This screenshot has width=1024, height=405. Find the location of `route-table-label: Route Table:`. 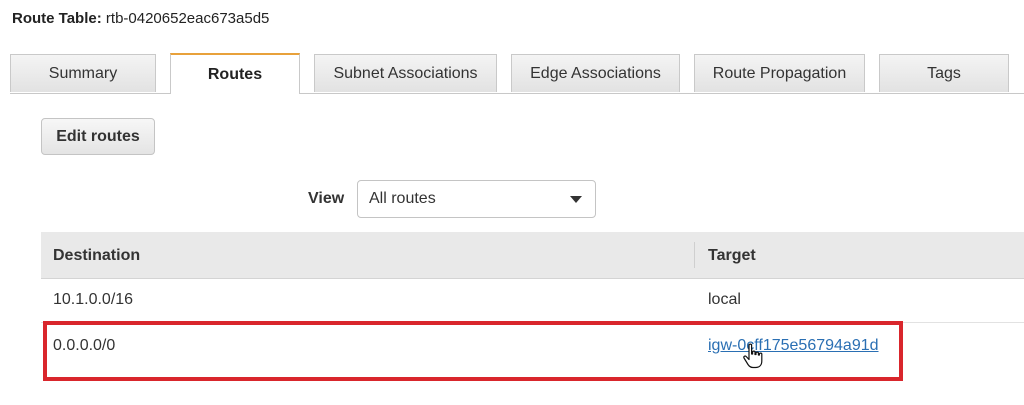

route-table-label: Route Table: is located at coordinates (57, 18).